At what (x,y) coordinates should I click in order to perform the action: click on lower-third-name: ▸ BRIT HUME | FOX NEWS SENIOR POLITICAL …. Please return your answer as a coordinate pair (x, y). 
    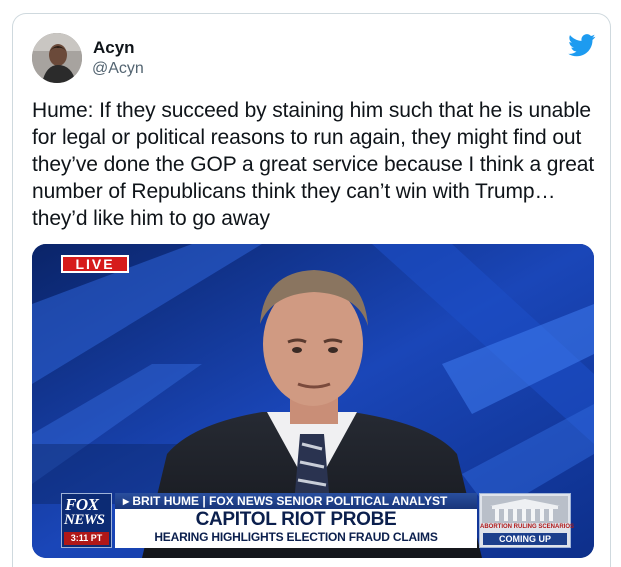
    Looking at the image, I should click on (296, 501).